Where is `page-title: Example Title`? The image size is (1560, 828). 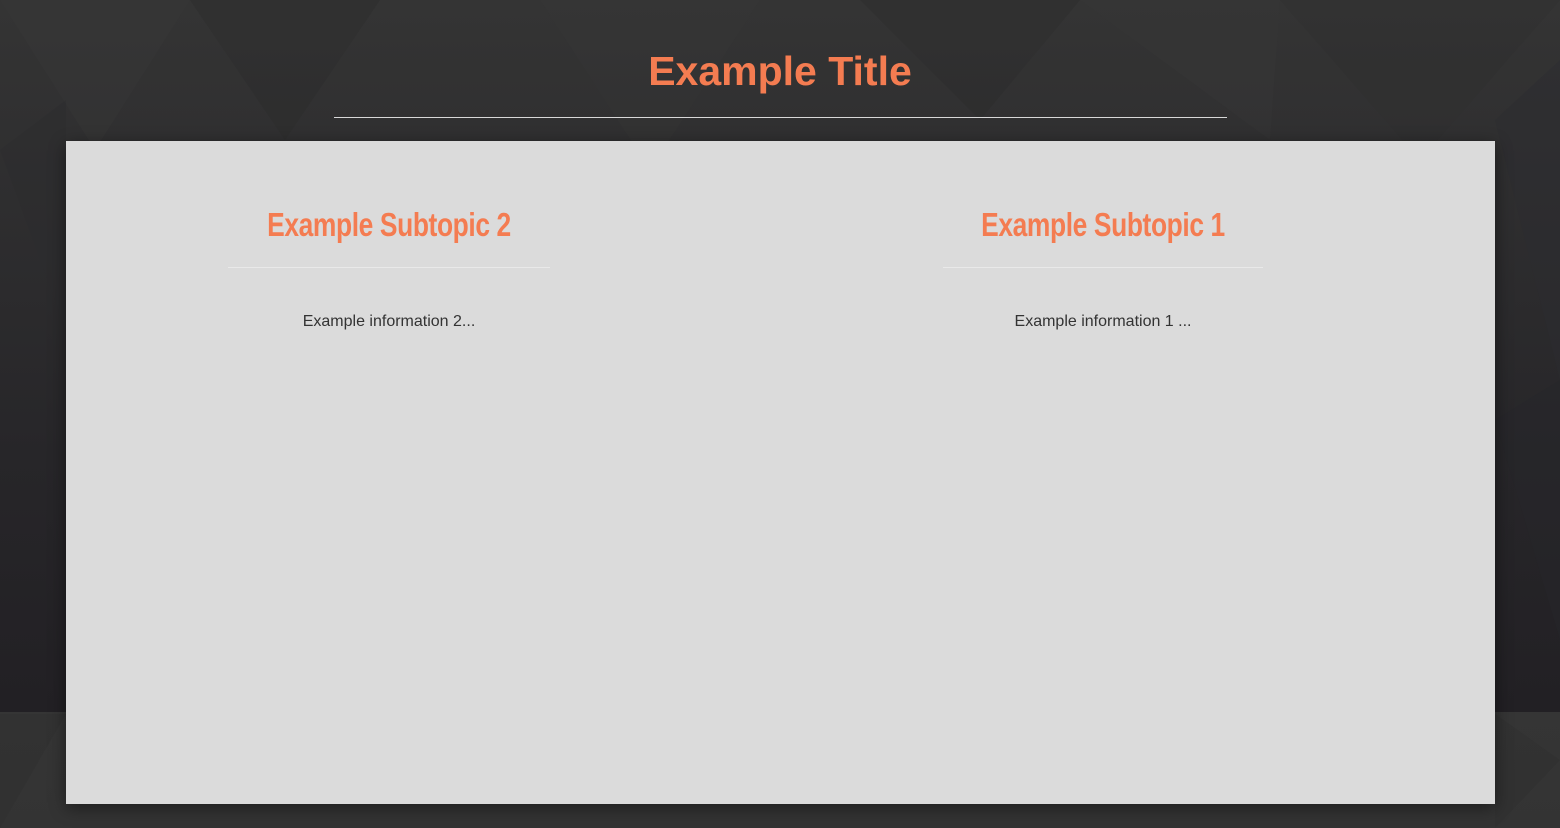
page-title: Example Title is located at coordinates (780, 71).